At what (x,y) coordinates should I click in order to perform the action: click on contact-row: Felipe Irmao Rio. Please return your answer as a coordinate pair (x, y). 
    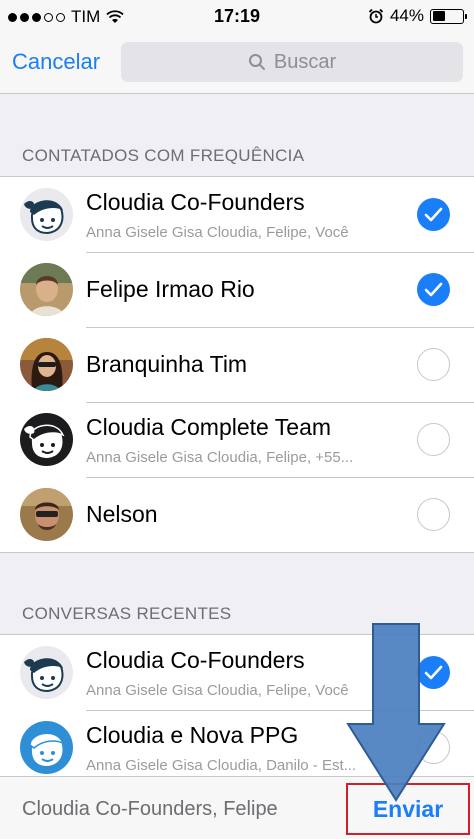
    Looking at the image, I should click on (237, 289).